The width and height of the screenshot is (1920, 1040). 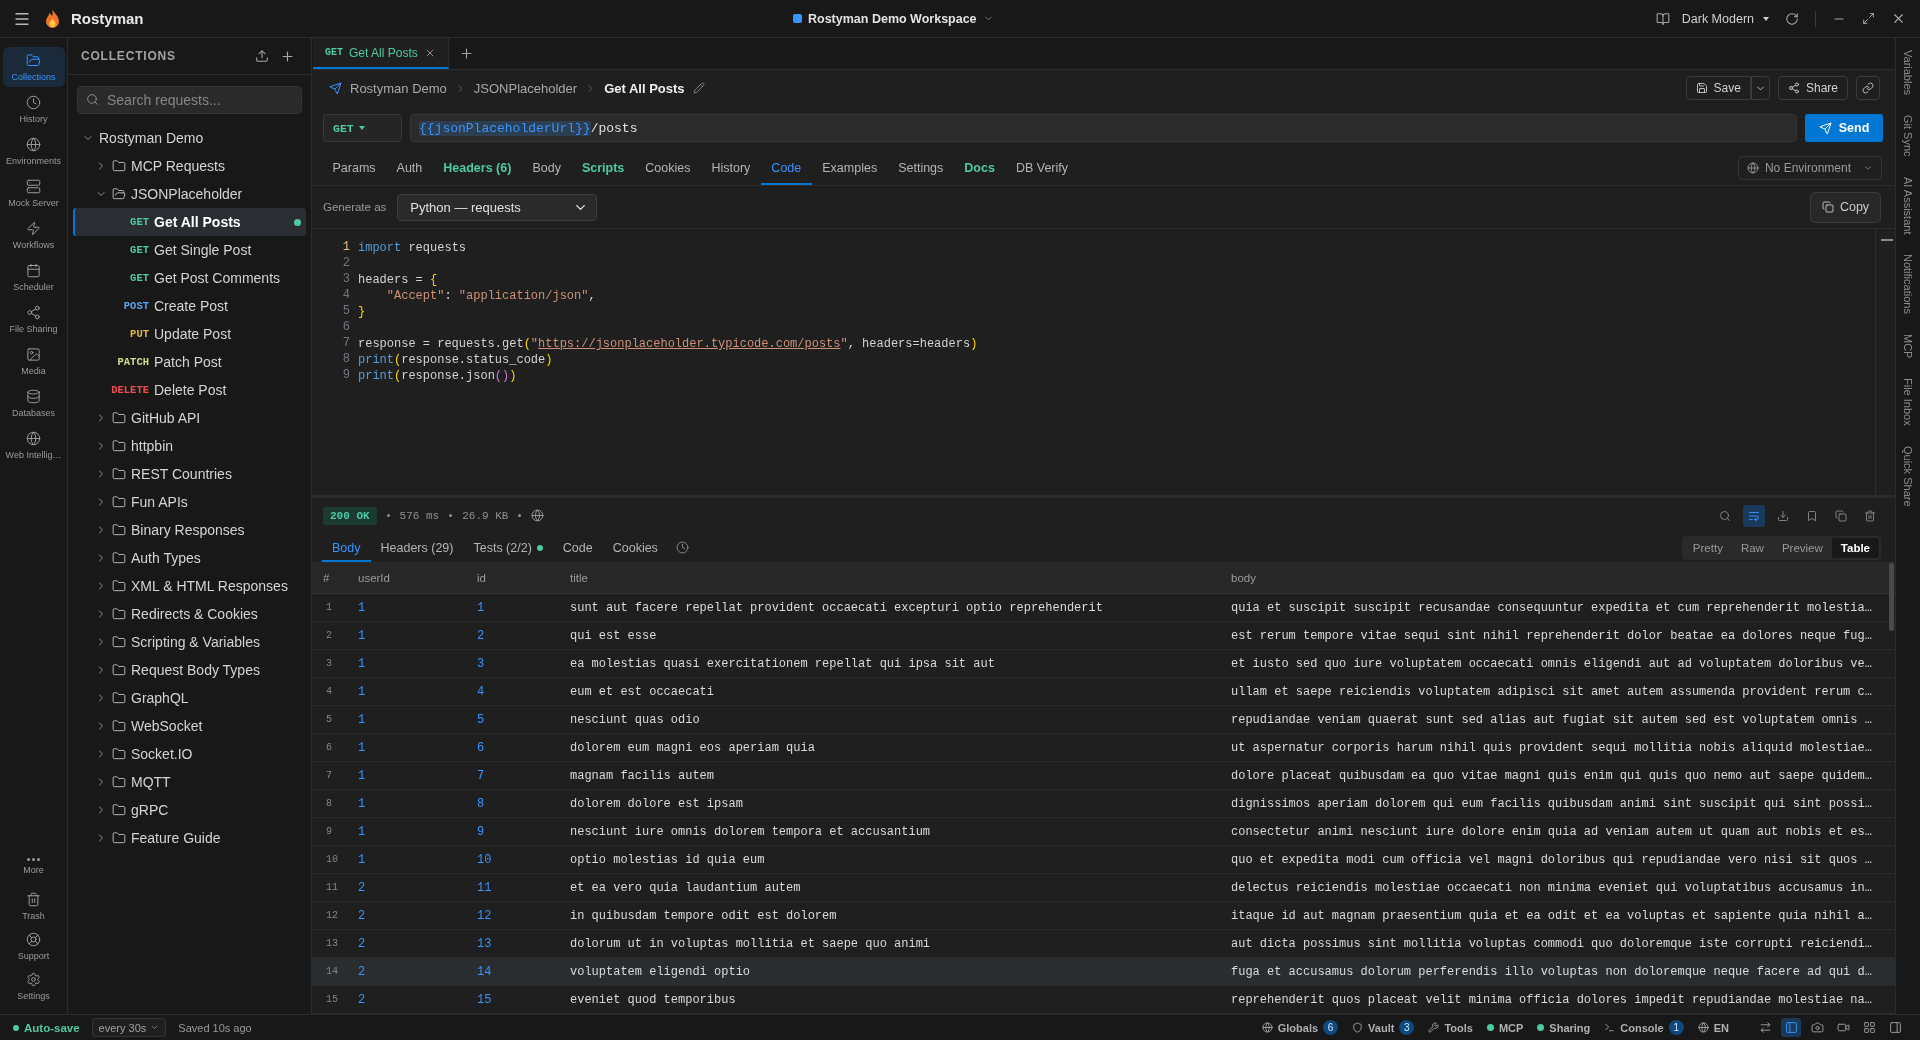 I want to click on section-tab: Params, so click(x=354, y=167).